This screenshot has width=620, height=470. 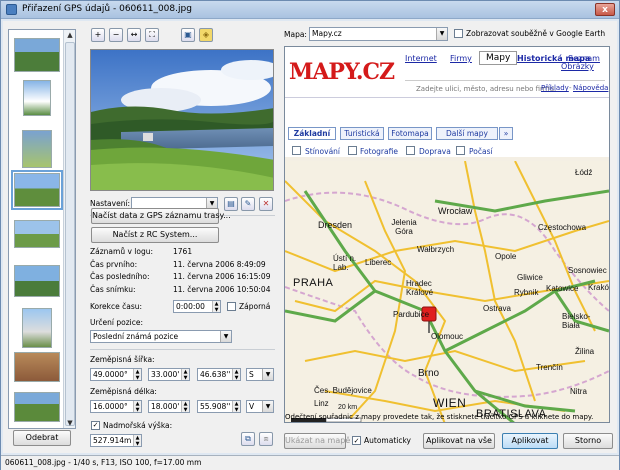 I want to click on zoom-in-icon: +, so click(x=98, y=35).